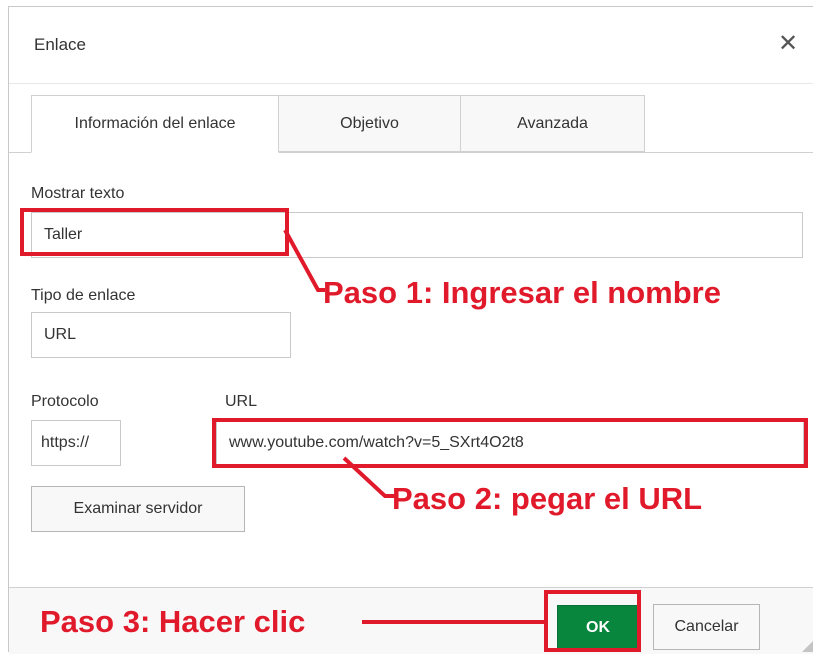  I want to click on step2-connector, so click(368, 477).